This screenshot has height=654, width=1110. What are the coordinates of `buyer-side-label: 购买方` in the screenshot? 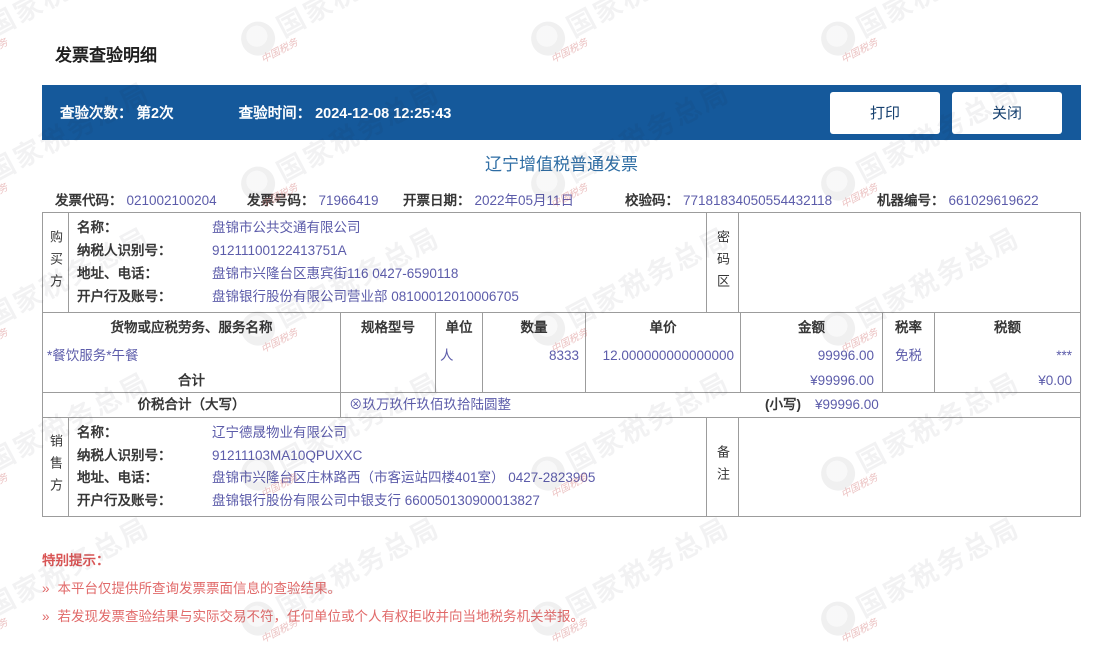 It's located at (55, 262).